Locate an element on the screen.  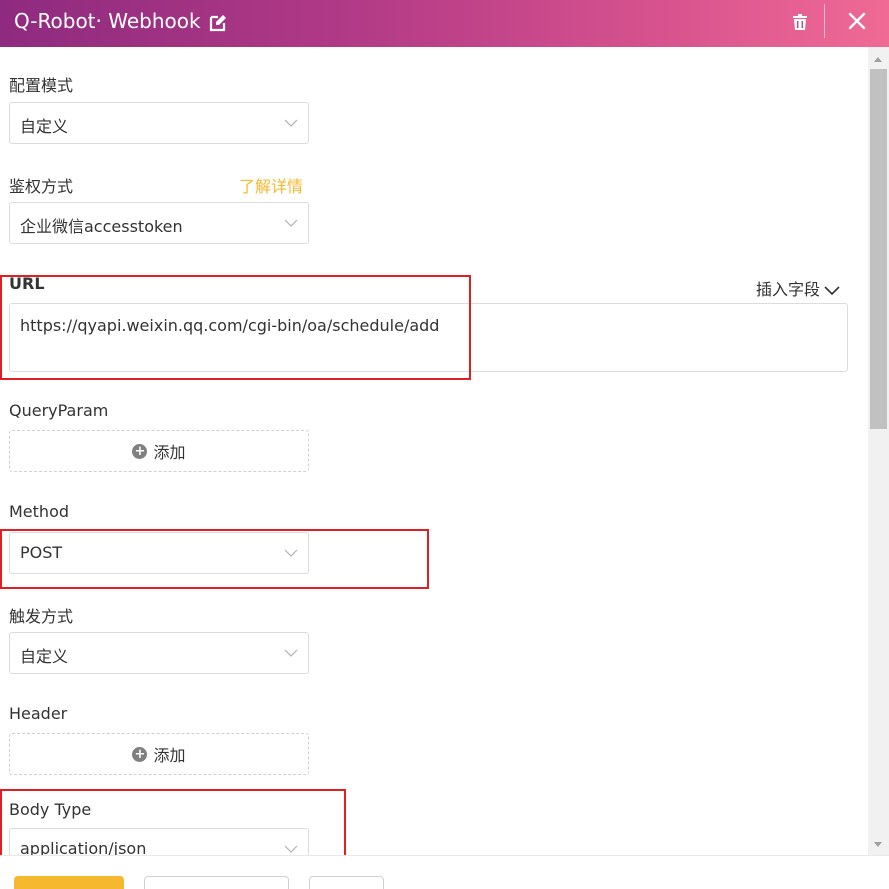
trigger-label: 触发方式 is located at coordinates (41, 616).